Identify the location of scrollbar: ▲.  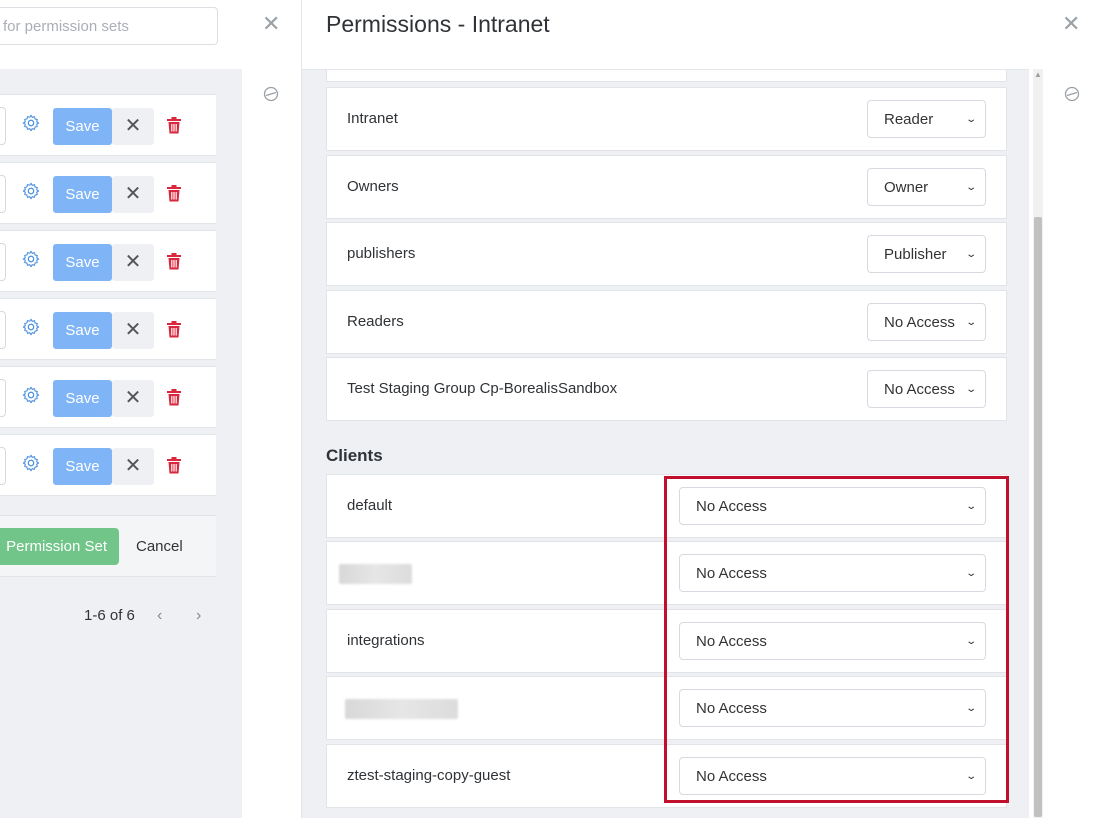
(1038, 443).